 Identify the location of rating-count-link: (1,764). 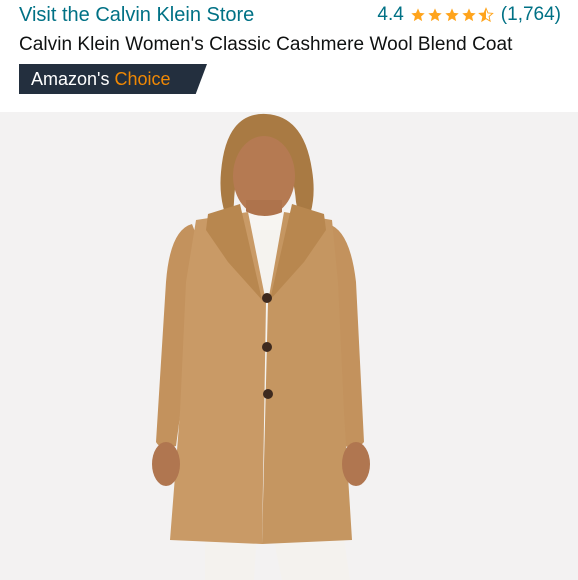
(531, 15).